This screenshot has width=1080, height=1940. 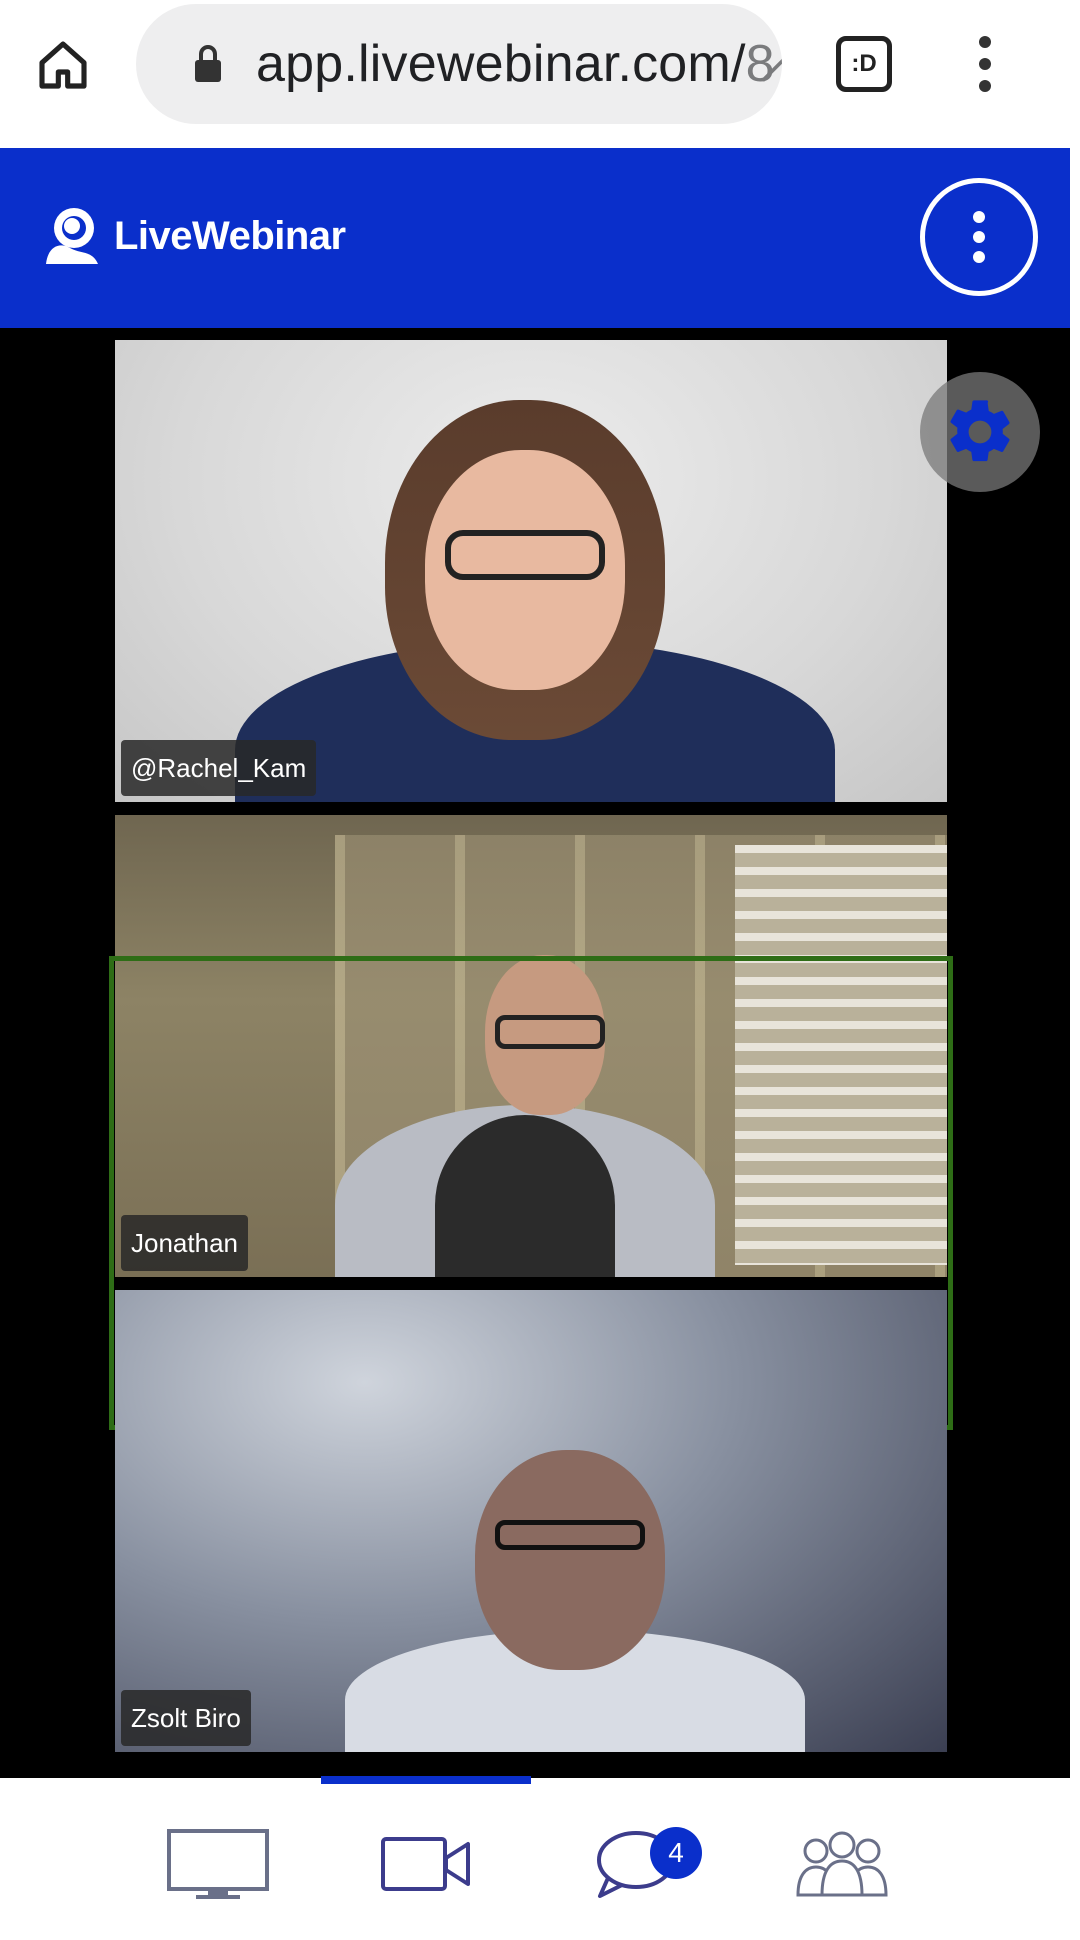 I want to click on tab-switcher-label: :D, so click(x=864, y=63).